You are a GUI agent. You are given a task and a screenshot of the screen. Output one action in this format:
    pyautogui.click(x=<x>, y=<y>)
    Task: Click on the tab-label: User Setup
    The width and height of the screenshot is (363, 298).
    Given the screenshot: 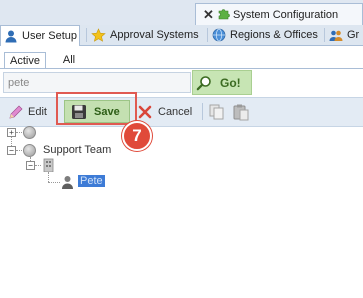 What is the action you would take?
    pyautogui.click(x=50, y=36)
    